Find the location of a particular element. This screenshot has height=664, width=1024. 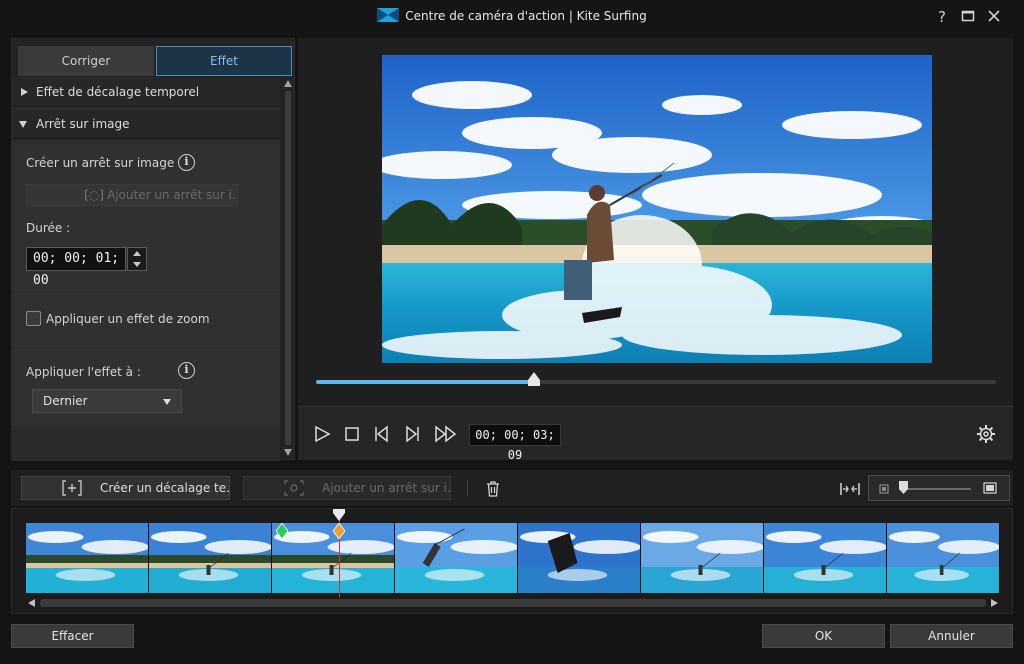

scroll-right-icon is located at coordinates (994, 603).